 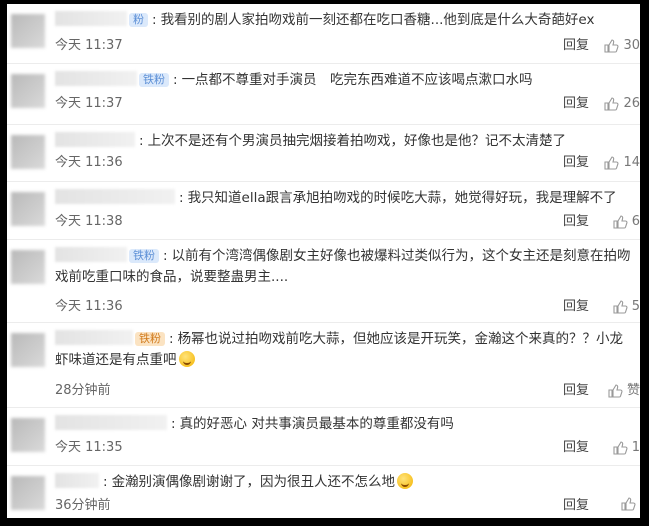 What do you see at coordinates (89, 447) in the screenshot?
I see `comment-time: 今天 11:35` at bounding box center [89, 447].